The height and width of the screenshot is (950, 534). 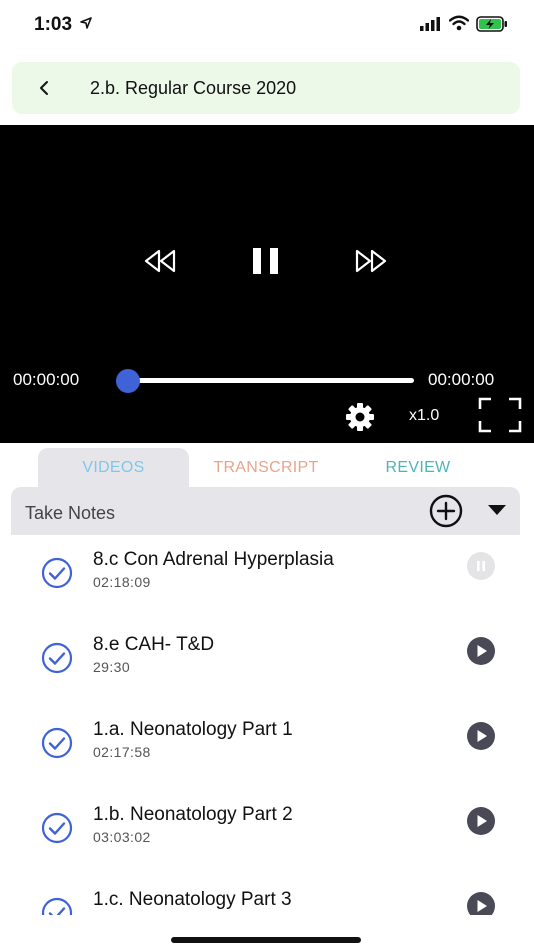 I want to click on pause-video-button, so click(x=481, y=568).